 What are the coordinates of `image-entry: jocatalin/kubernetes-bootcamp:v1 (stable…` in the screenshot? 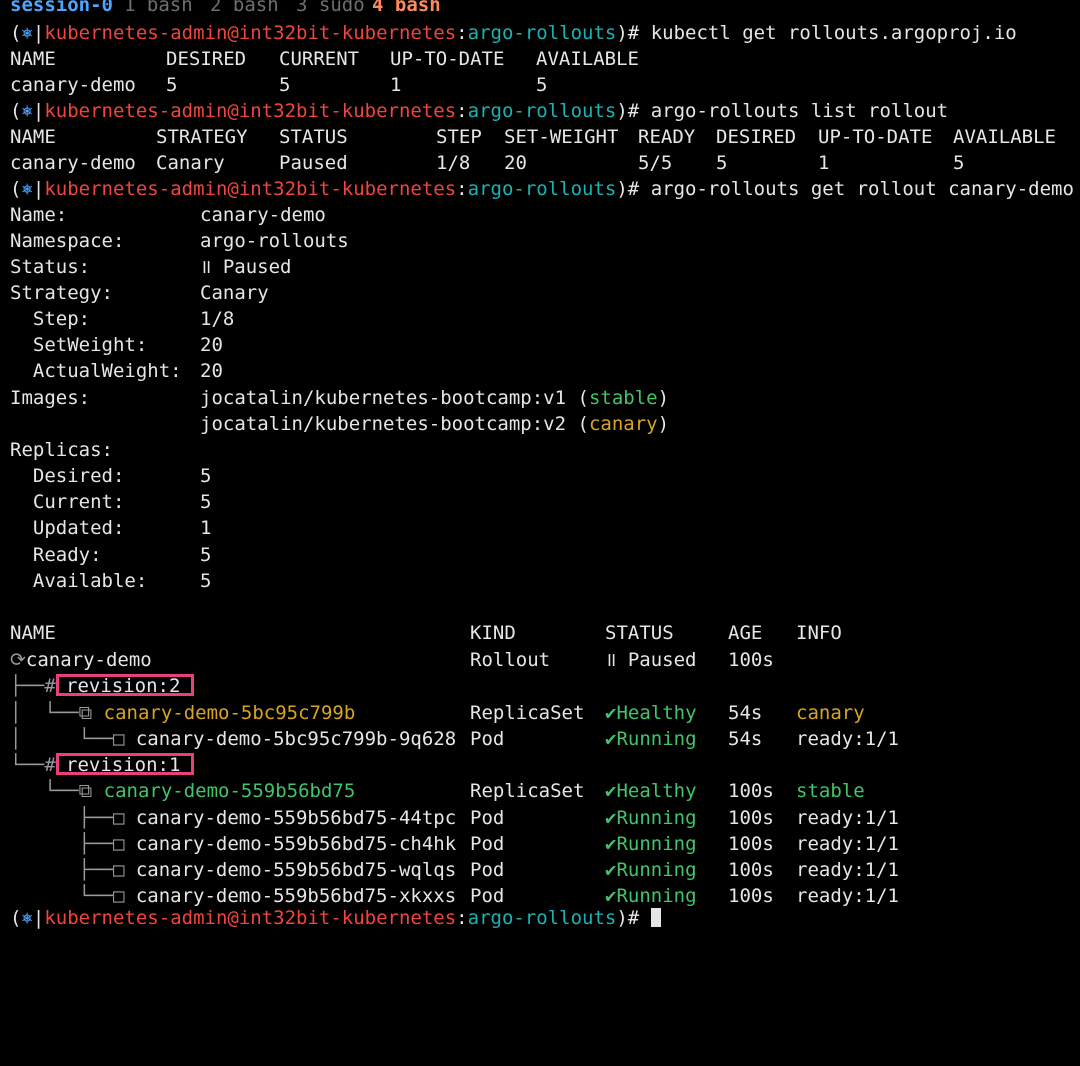 It's located at (435, 398).